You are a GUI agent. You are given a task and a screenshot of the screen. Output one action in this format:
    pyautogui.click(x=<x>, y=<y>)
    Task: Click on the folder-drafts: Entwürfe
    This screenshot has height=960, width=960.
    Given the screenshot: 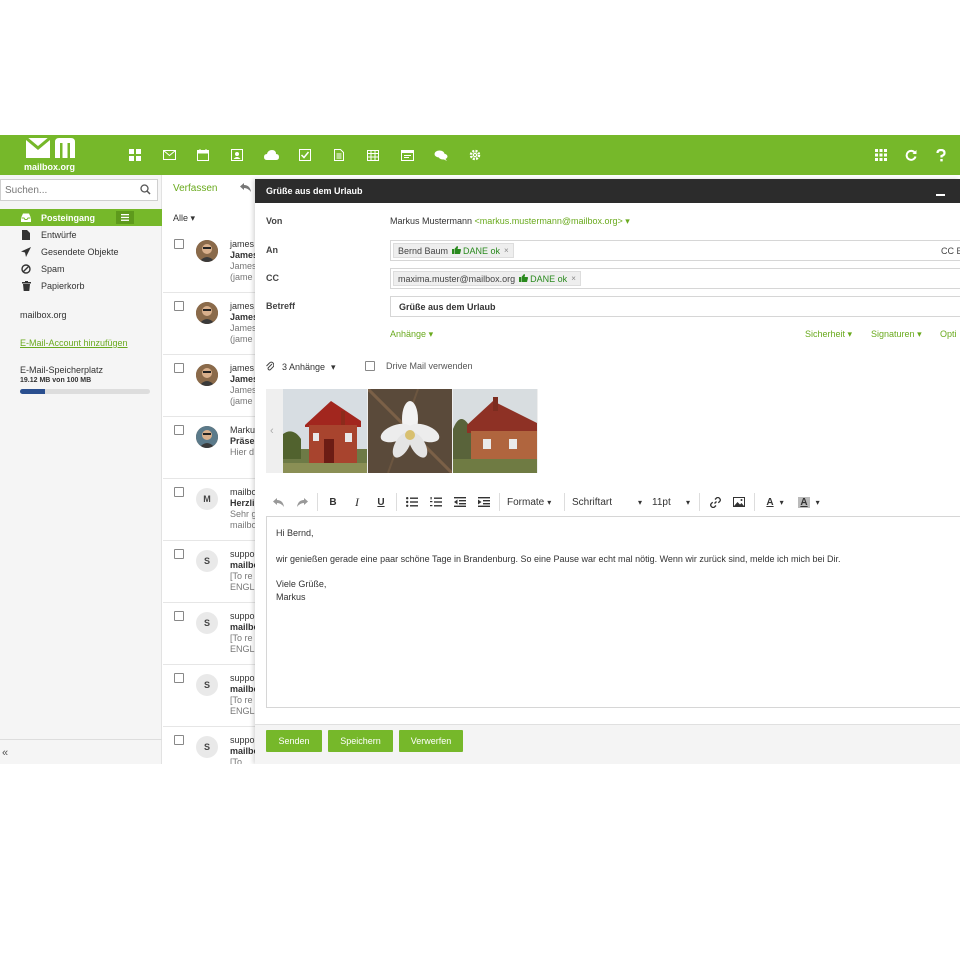 What is the action you would take?
    pyautogui.click(x=81, y=234)
    